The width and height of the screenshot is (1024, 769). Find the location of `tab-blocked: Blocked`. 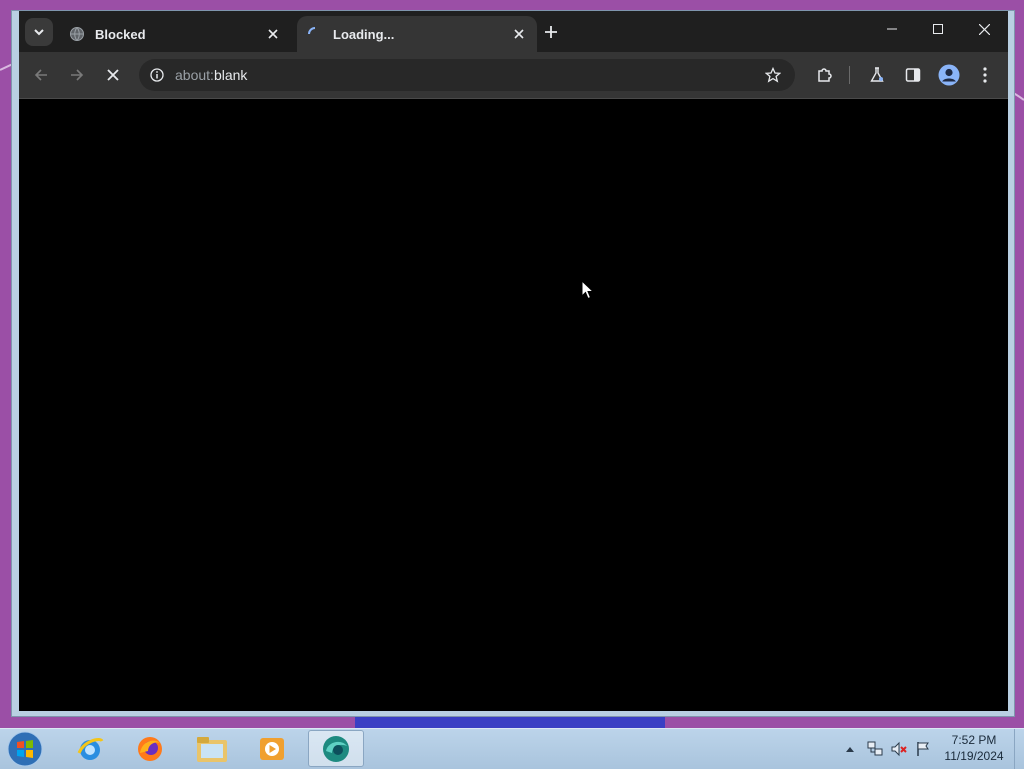

tab-blocked: Blocked is located at coordinates (175, 34).